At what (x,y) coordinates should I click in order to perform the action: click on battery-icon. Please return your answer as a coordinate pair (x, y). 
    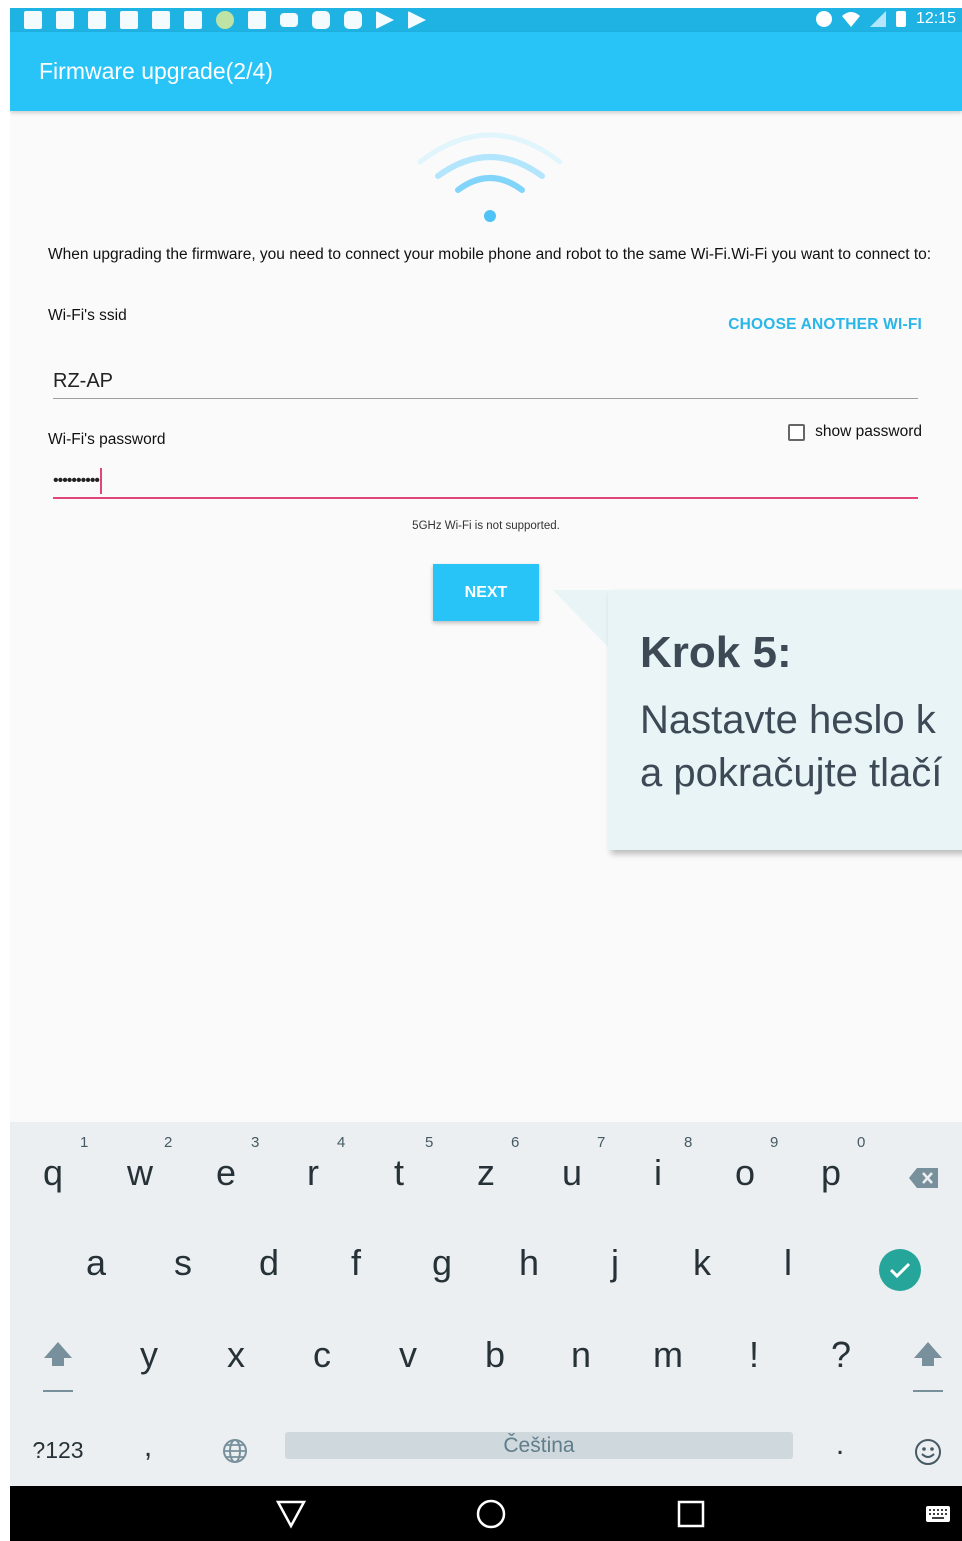
    Looking at the image, I should click on (900, 19).